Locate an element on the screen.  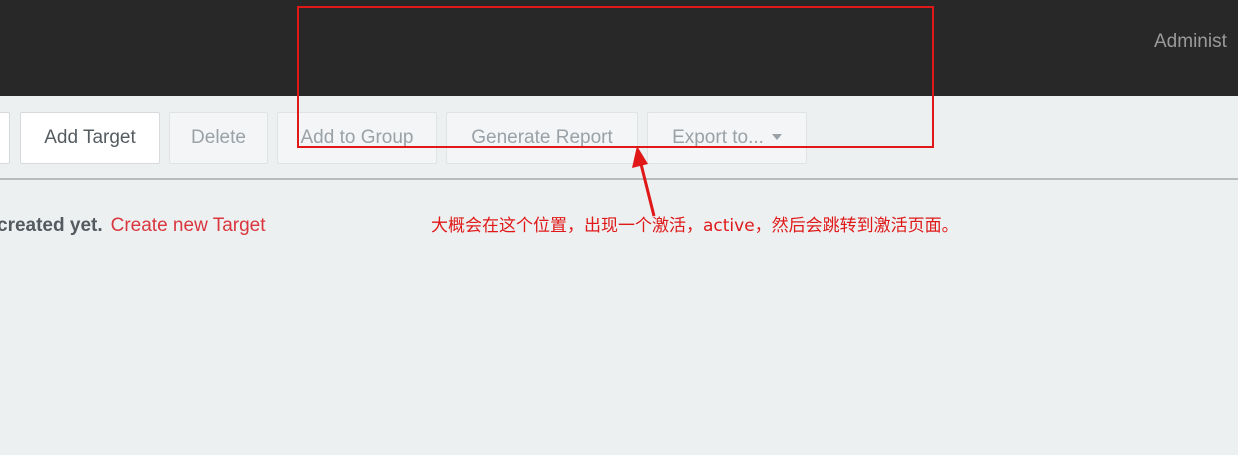
annotation-note: 大概会在这个位置，出现一个激活，active，然后会跳转到激活页面。 is located at coordinates (695, 226).